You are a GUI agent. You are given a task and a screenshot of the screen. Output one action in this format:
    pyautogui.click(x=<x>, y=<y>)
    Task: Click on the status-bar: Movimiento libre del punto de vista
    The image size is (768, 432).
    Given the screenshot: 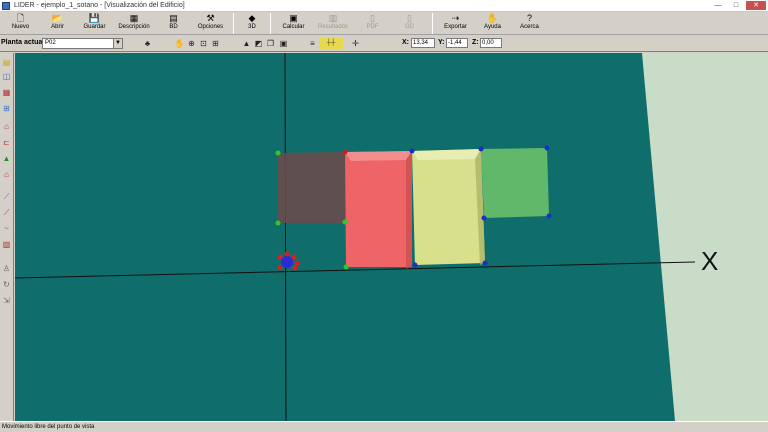 What is the action you would take?
    pyautogui.click(x=384, y=426)
    